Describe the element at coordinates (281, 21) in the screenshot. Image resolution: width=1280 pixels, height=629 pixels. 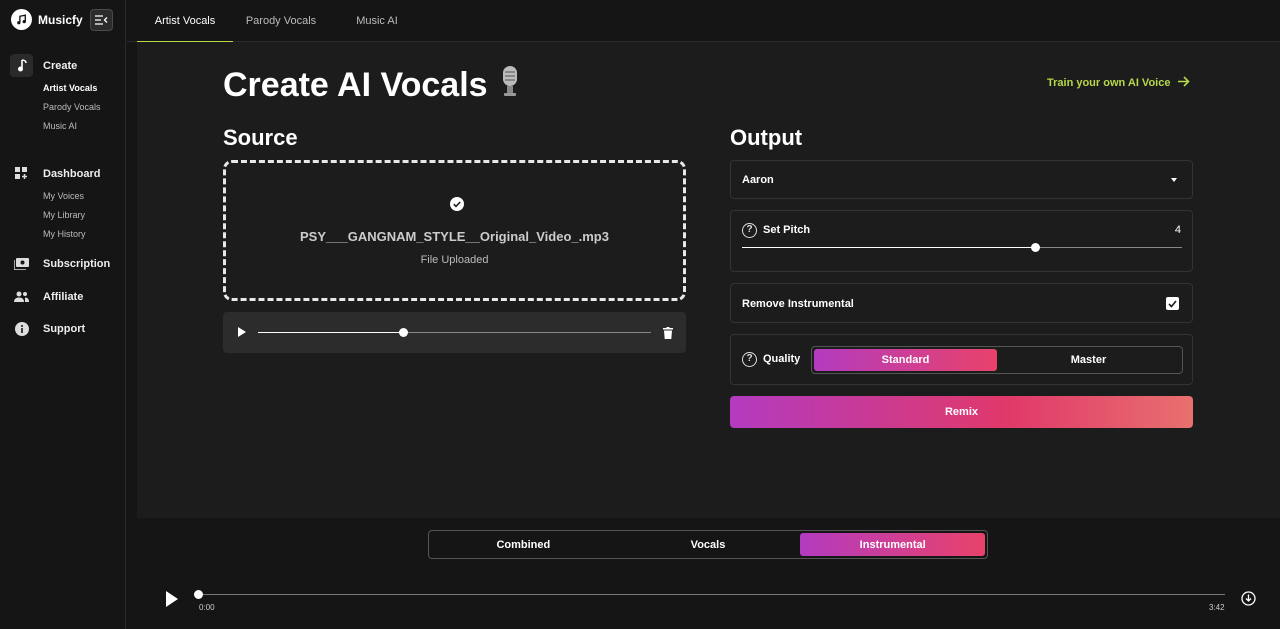
I see `tab-parody-vocals: Parody Vocals` at that location.